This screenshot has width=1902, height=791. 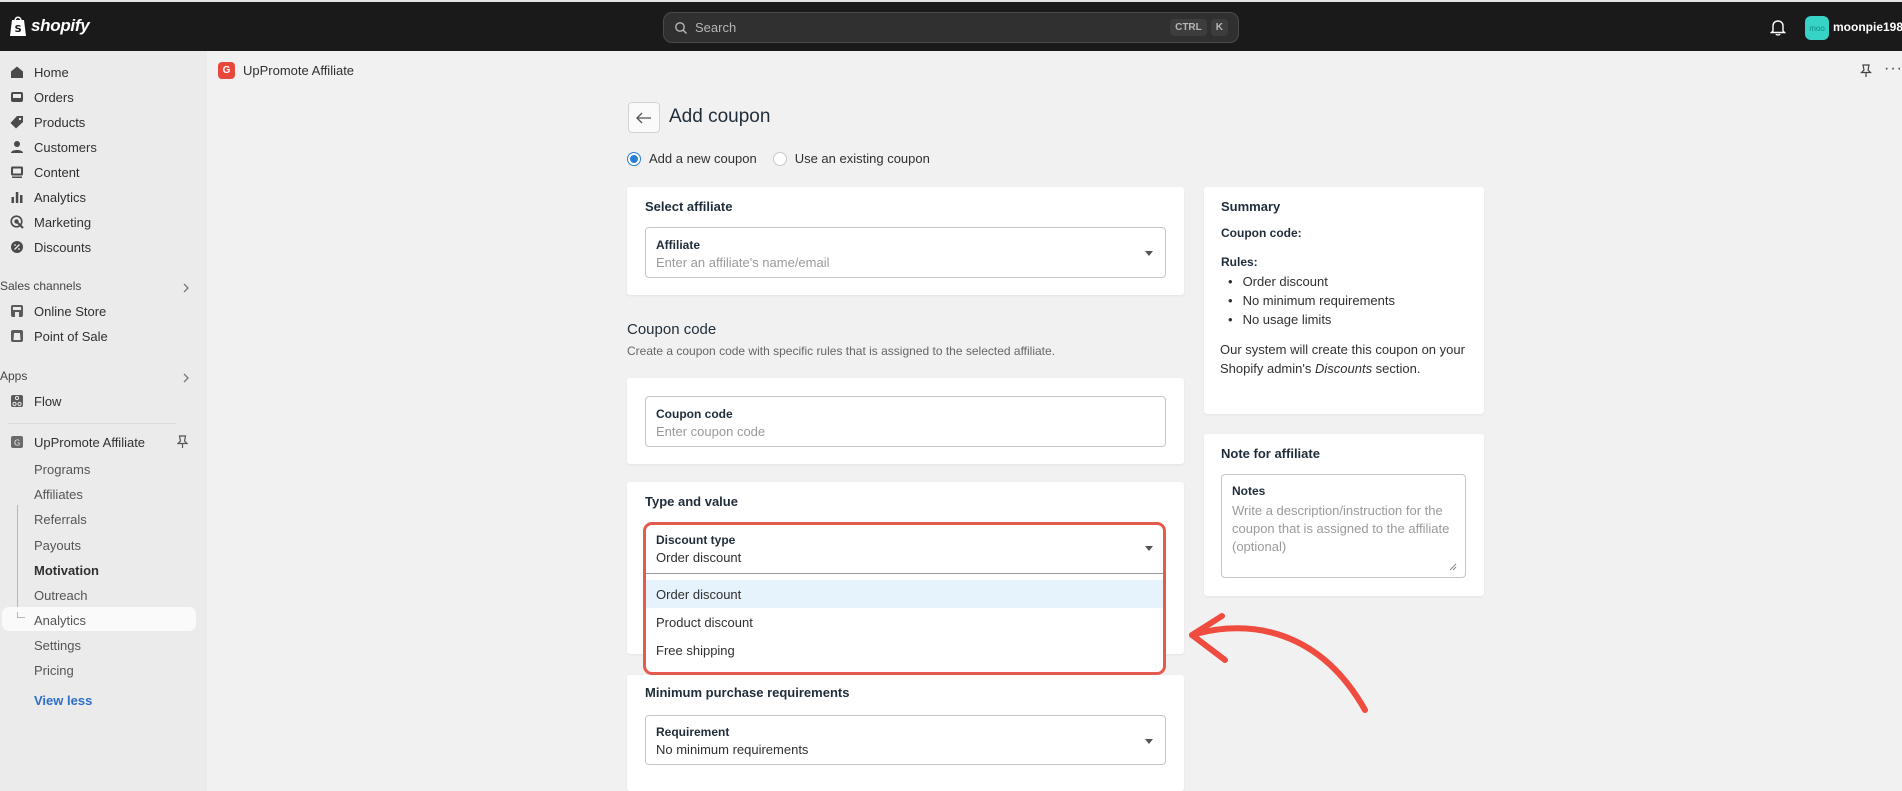 What do you see at coordinates (226, 70) in the screenshot?
I see `uppromote-logo-icon: G` at bounding box center [226, 70].